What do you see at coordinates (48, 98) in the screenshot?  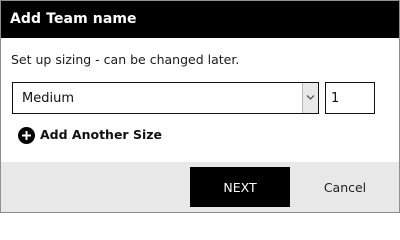 I see `size-select-value: Medium` at bounding box center [48, 98].